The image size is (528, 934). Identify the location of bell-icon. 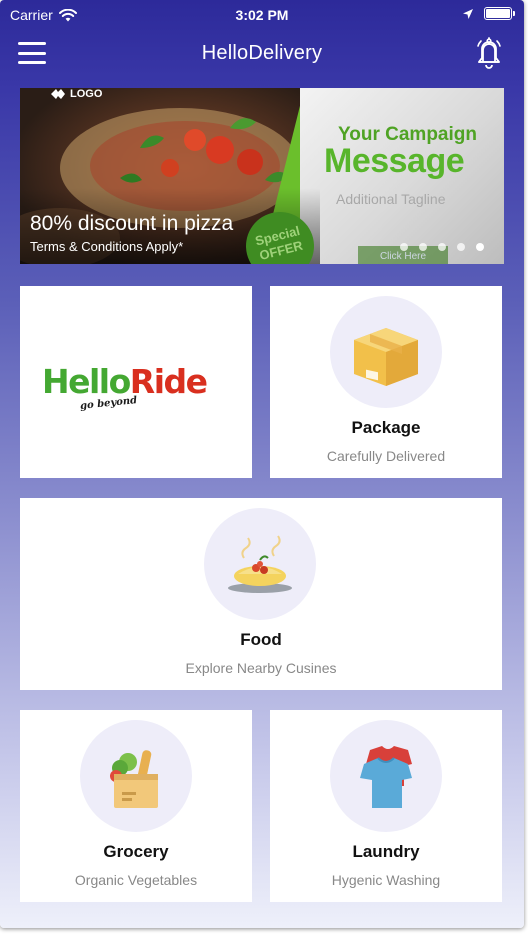
(489, 53).